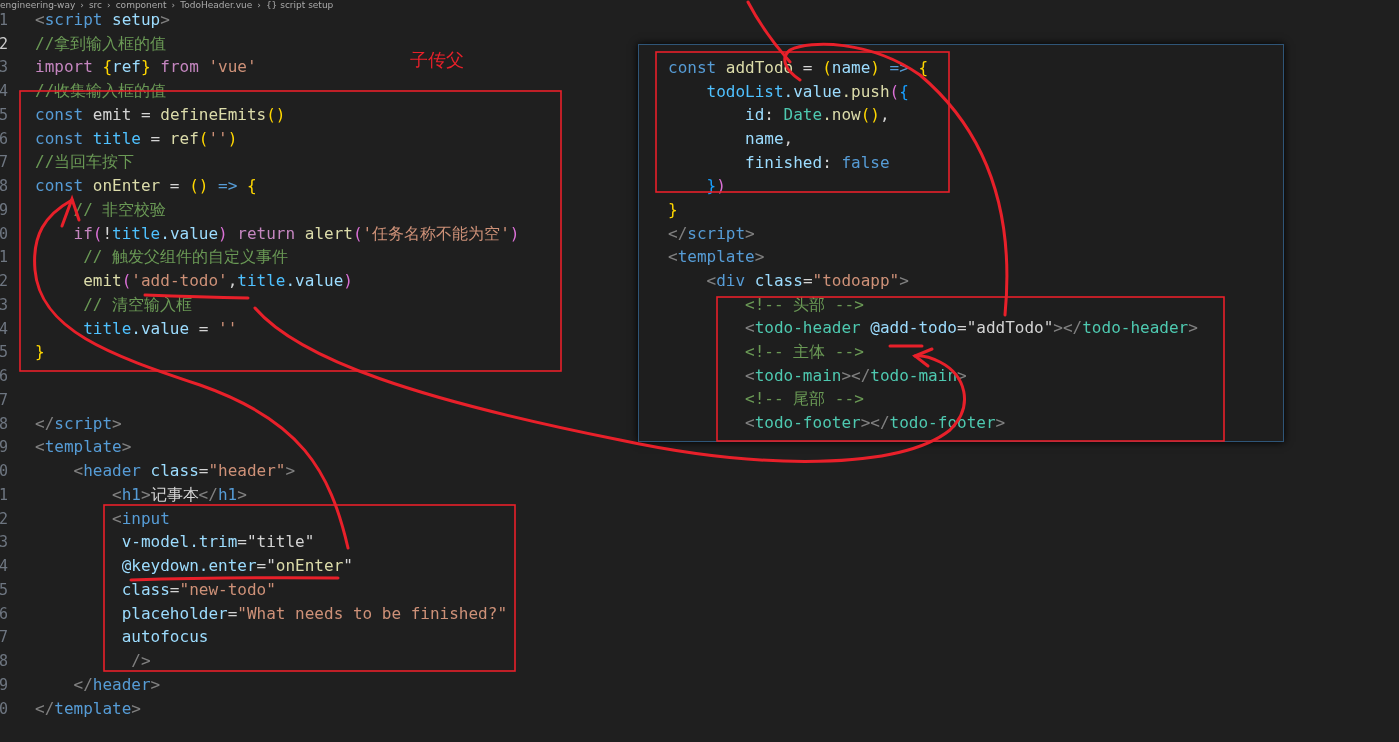 The width and height of the screenshot is (1399, 742). I want to click on code-line: <header class="header">, so click(184, 471).